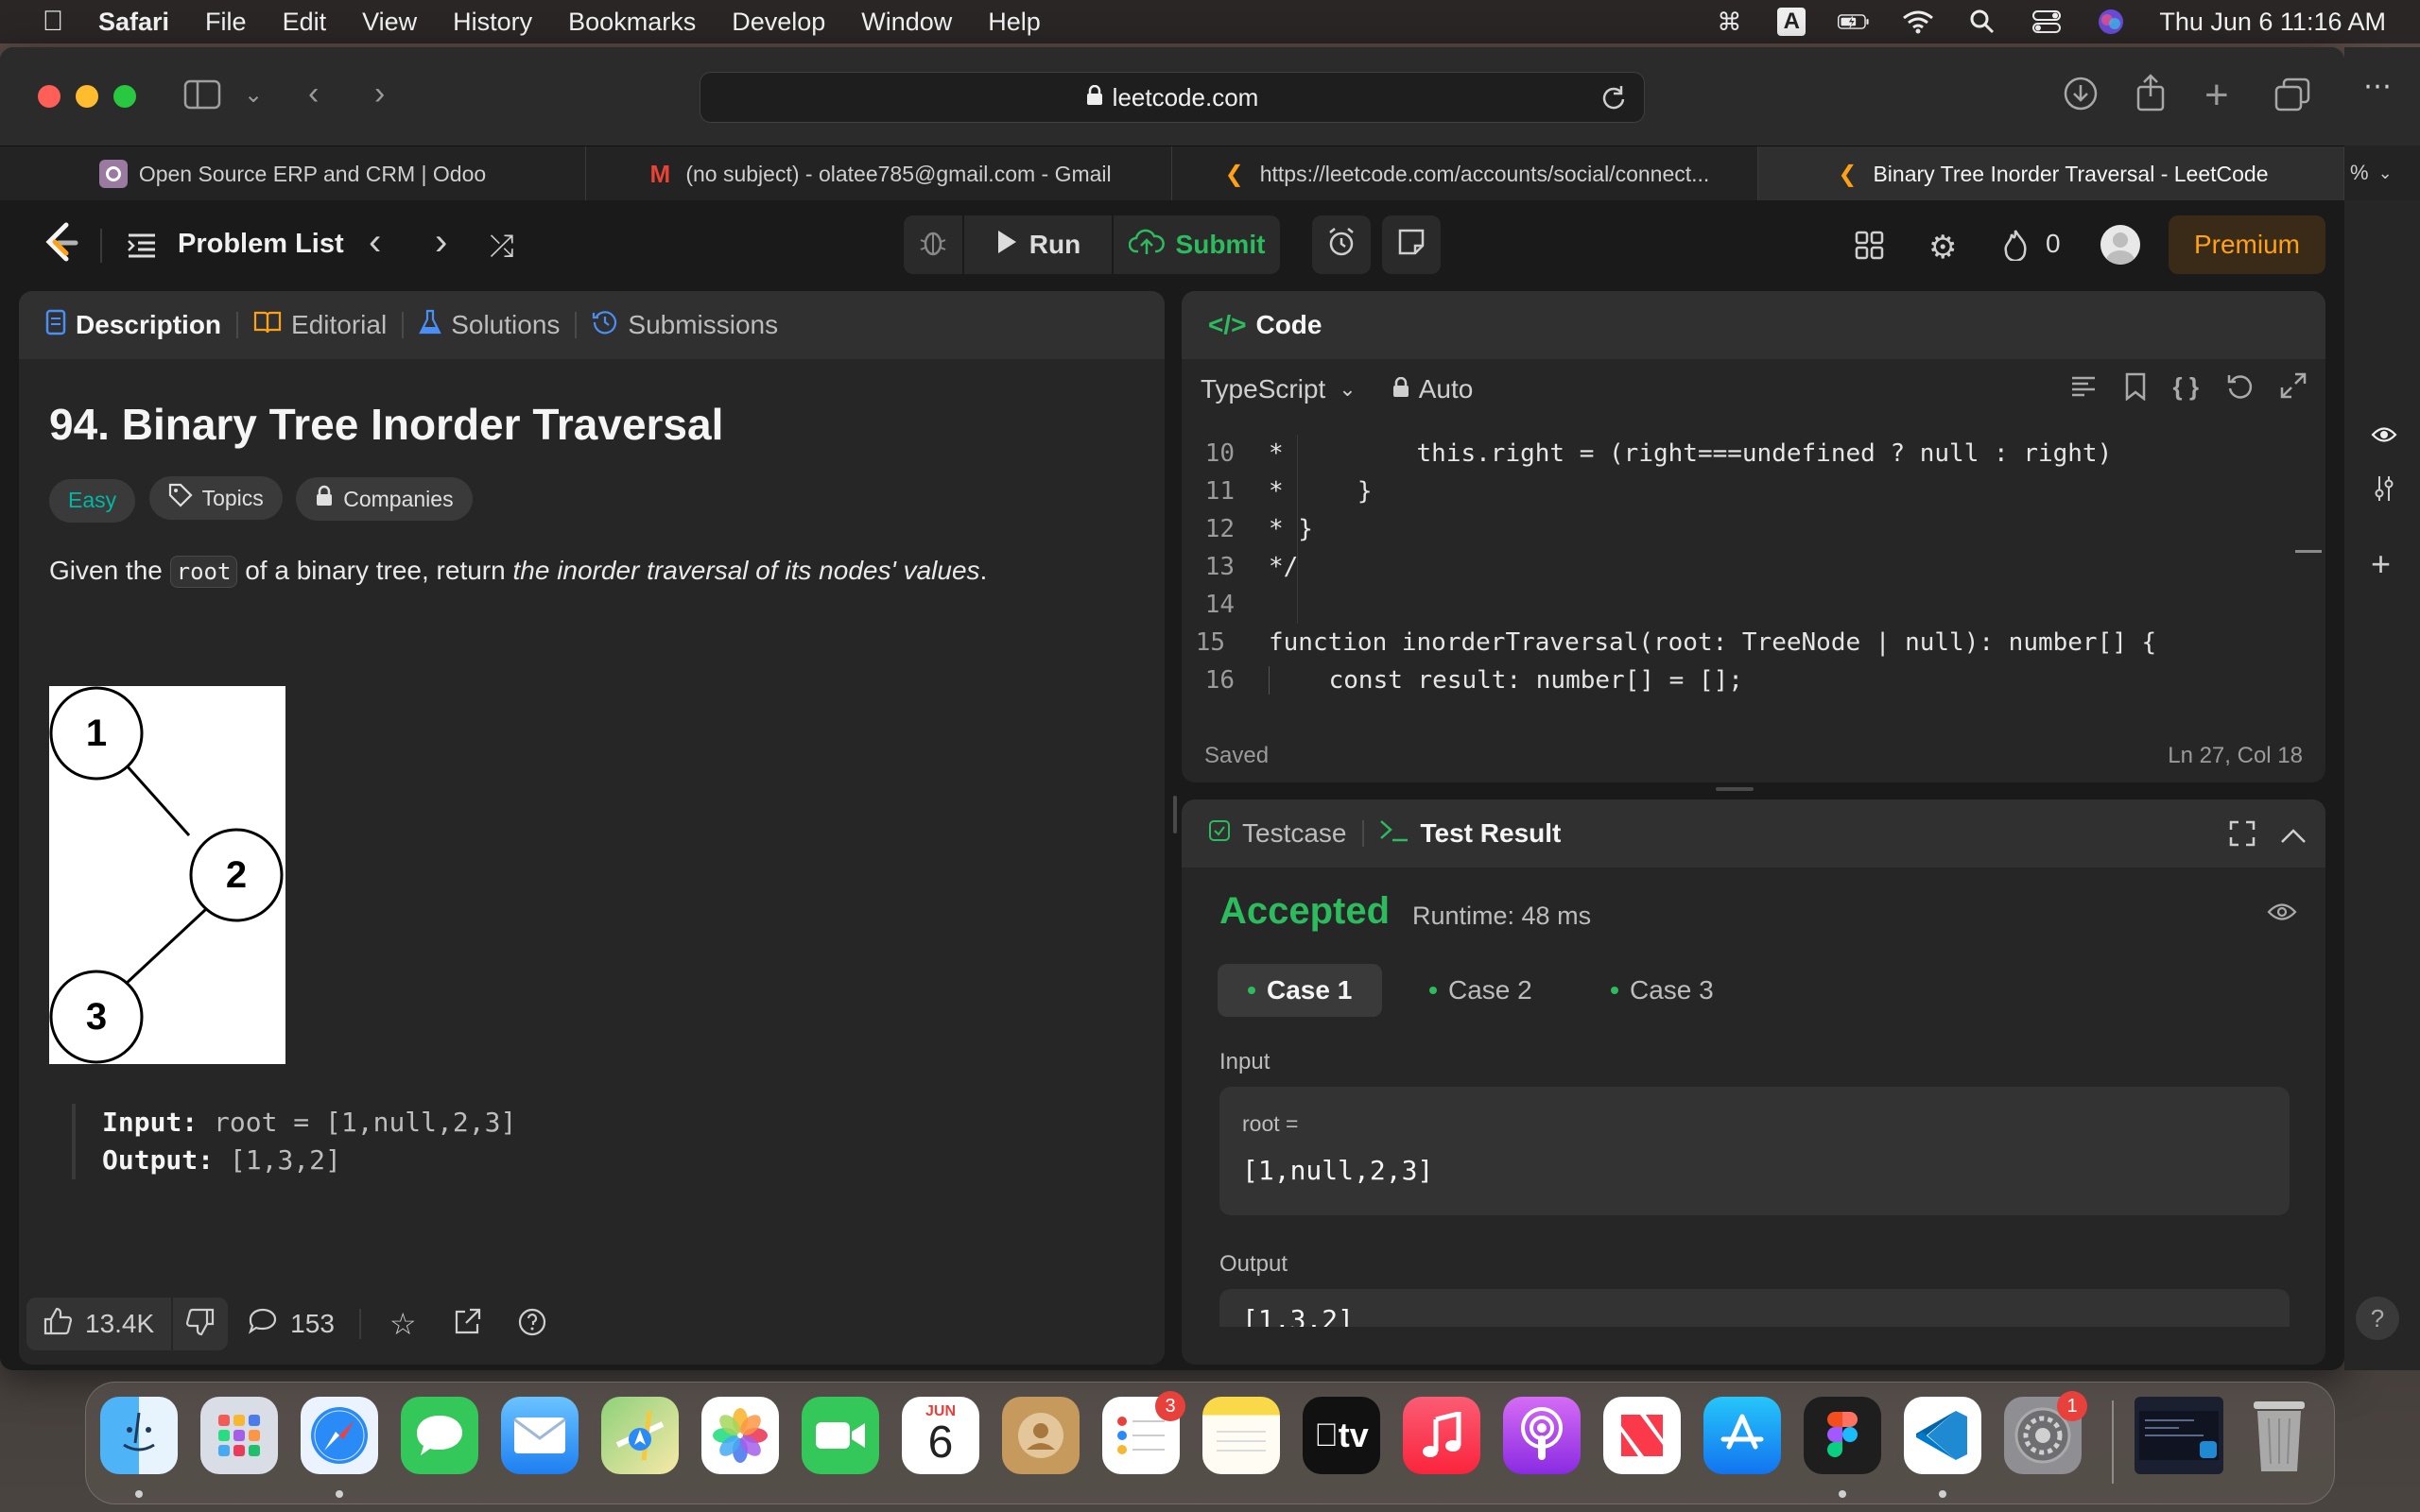  I want to click on companies-chip: Companies, so click(384, 499).